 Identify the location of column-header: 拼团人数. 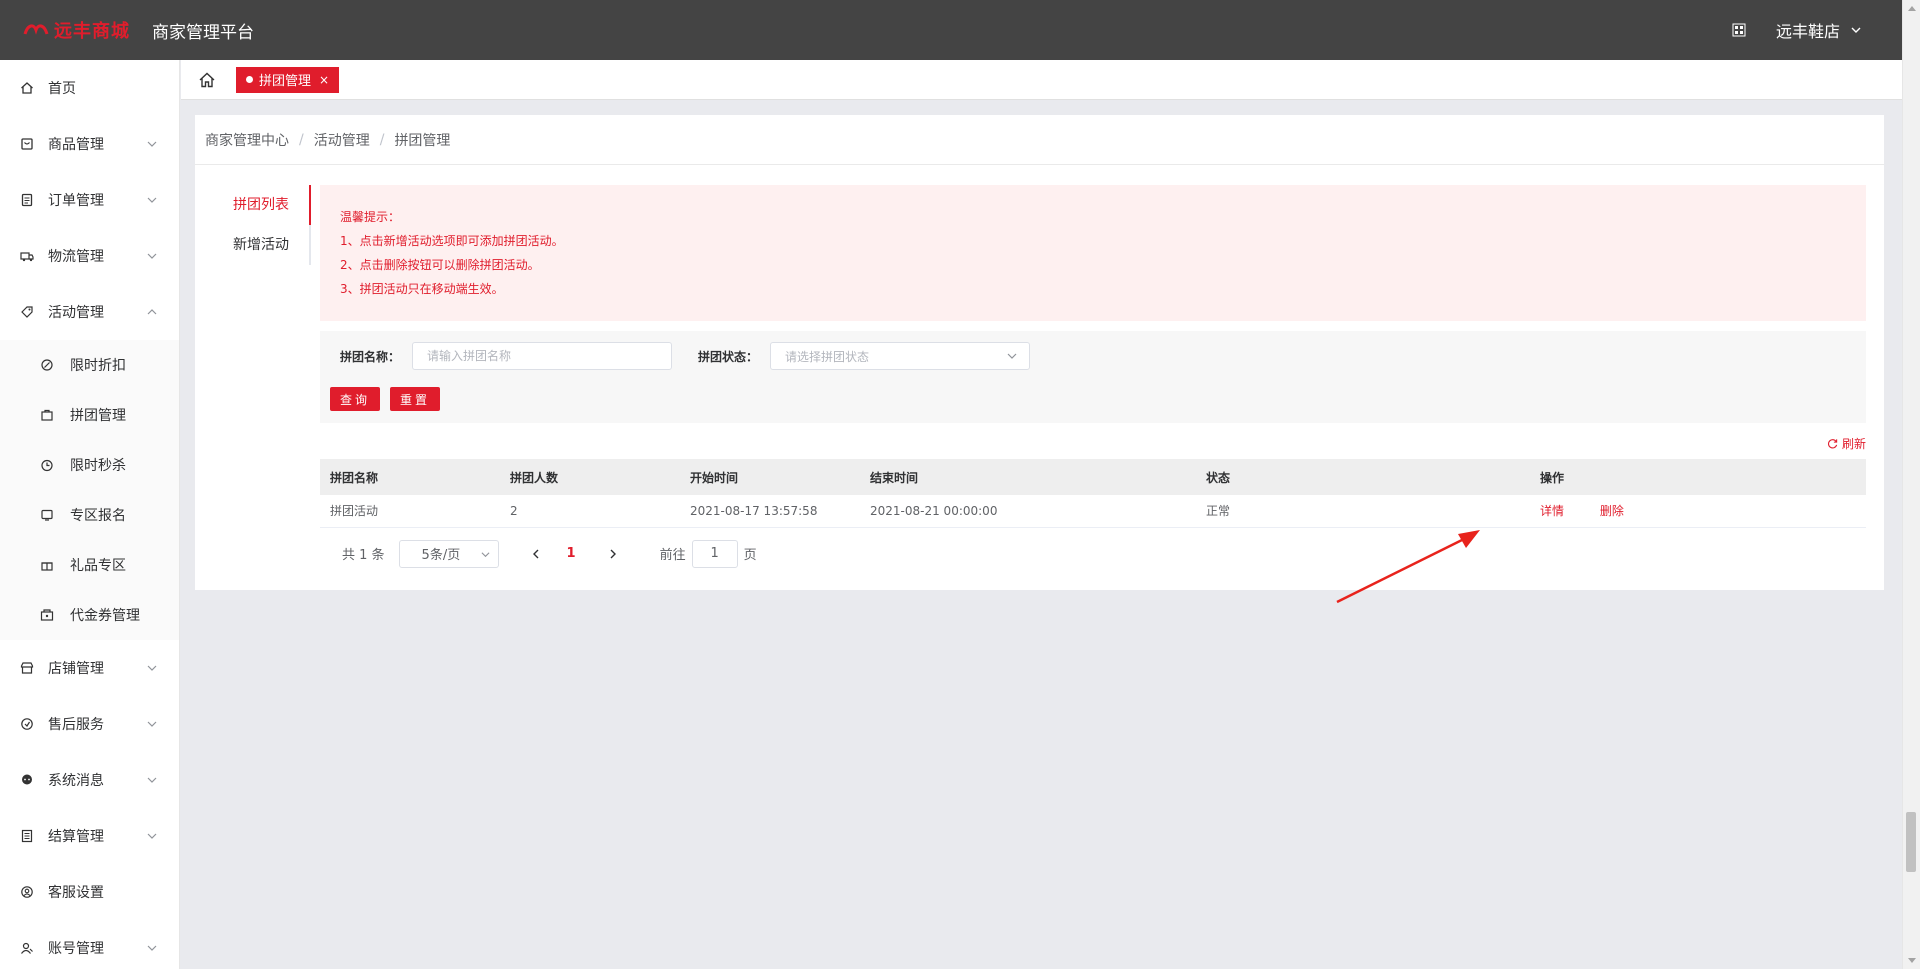
(590, 477).